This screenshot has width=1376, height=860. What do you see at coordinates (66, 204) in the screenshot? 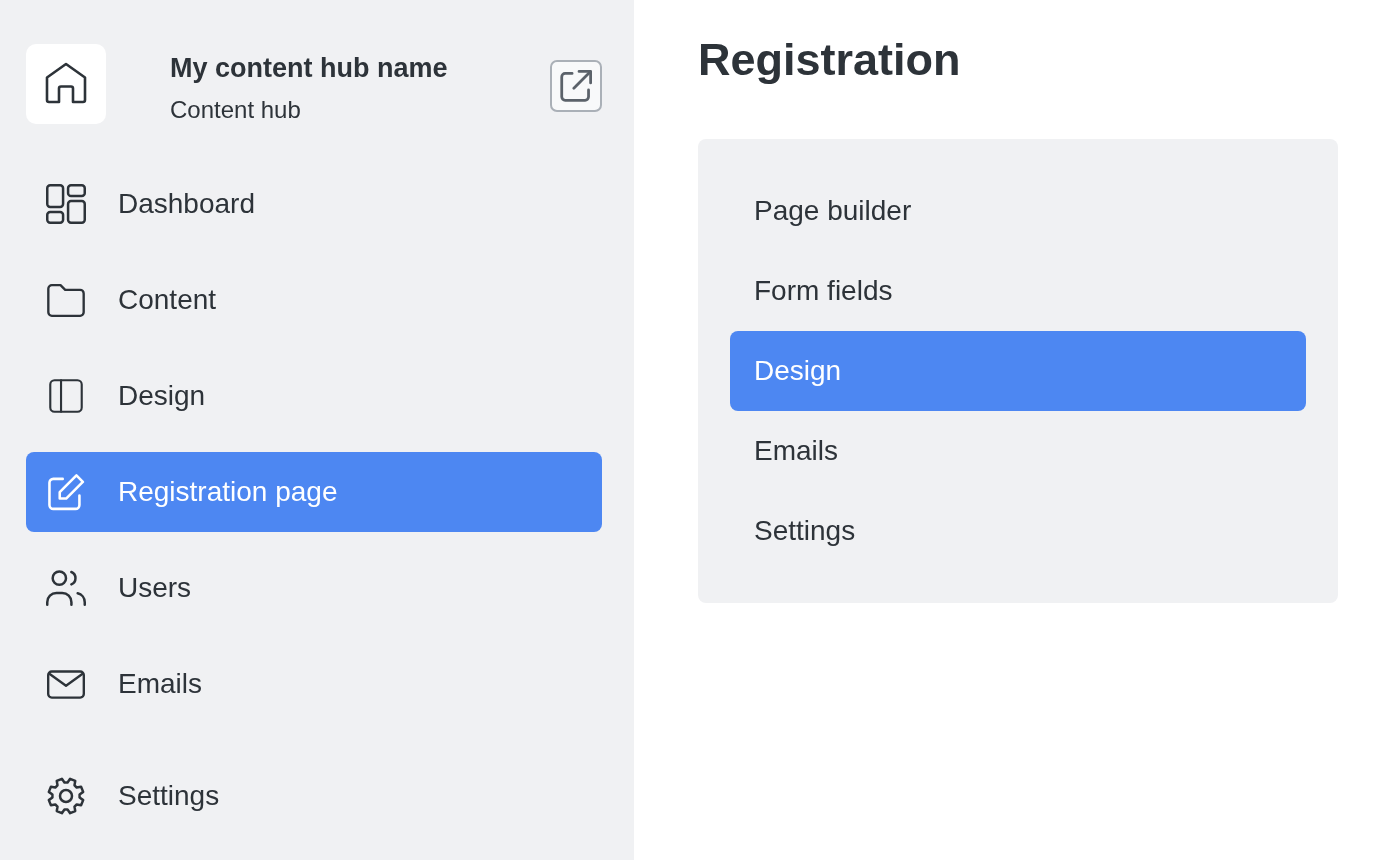
I see `dashboard-icon` at bounding box center [66, 204].